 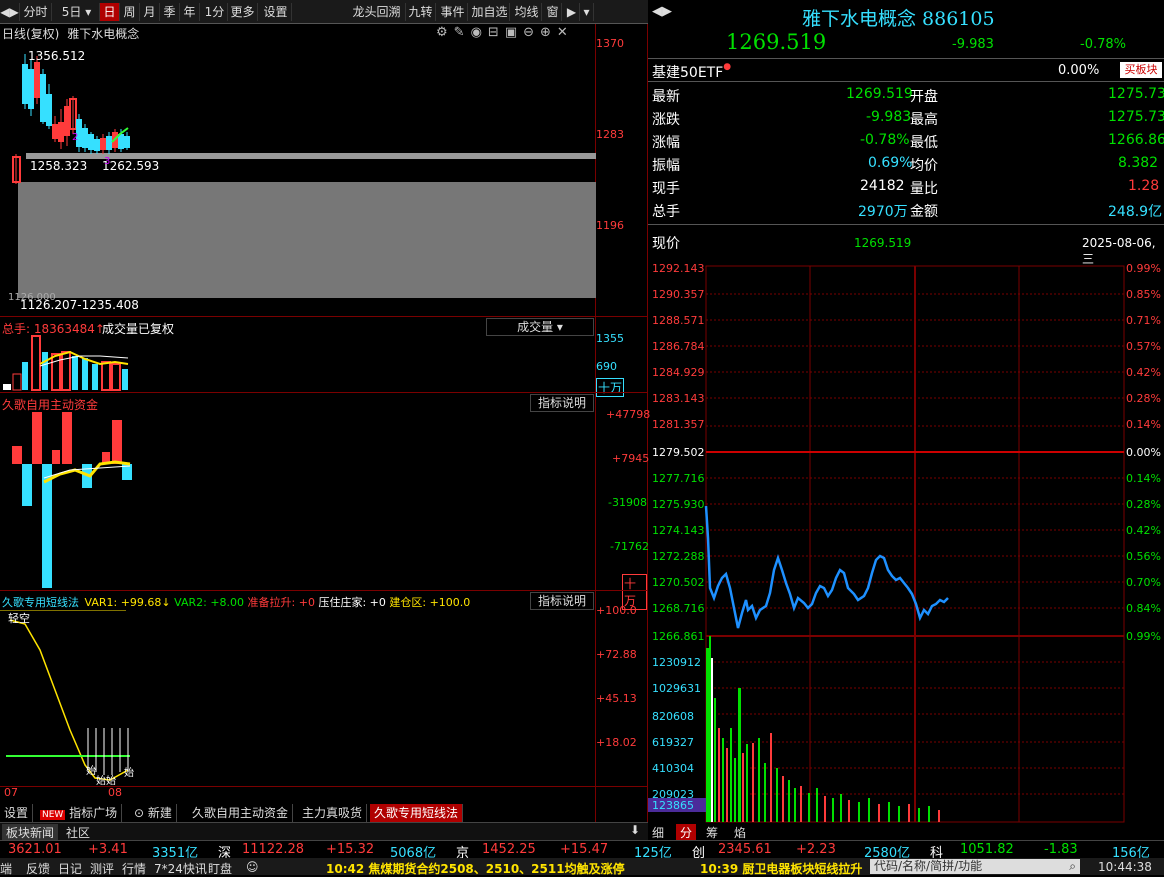 What do you see at coordinates (781, 868) in the screenshot?
I see `news-ticker-2: 10:39 厨卫电器板块短线拉升` at bounding box center [781, 868].